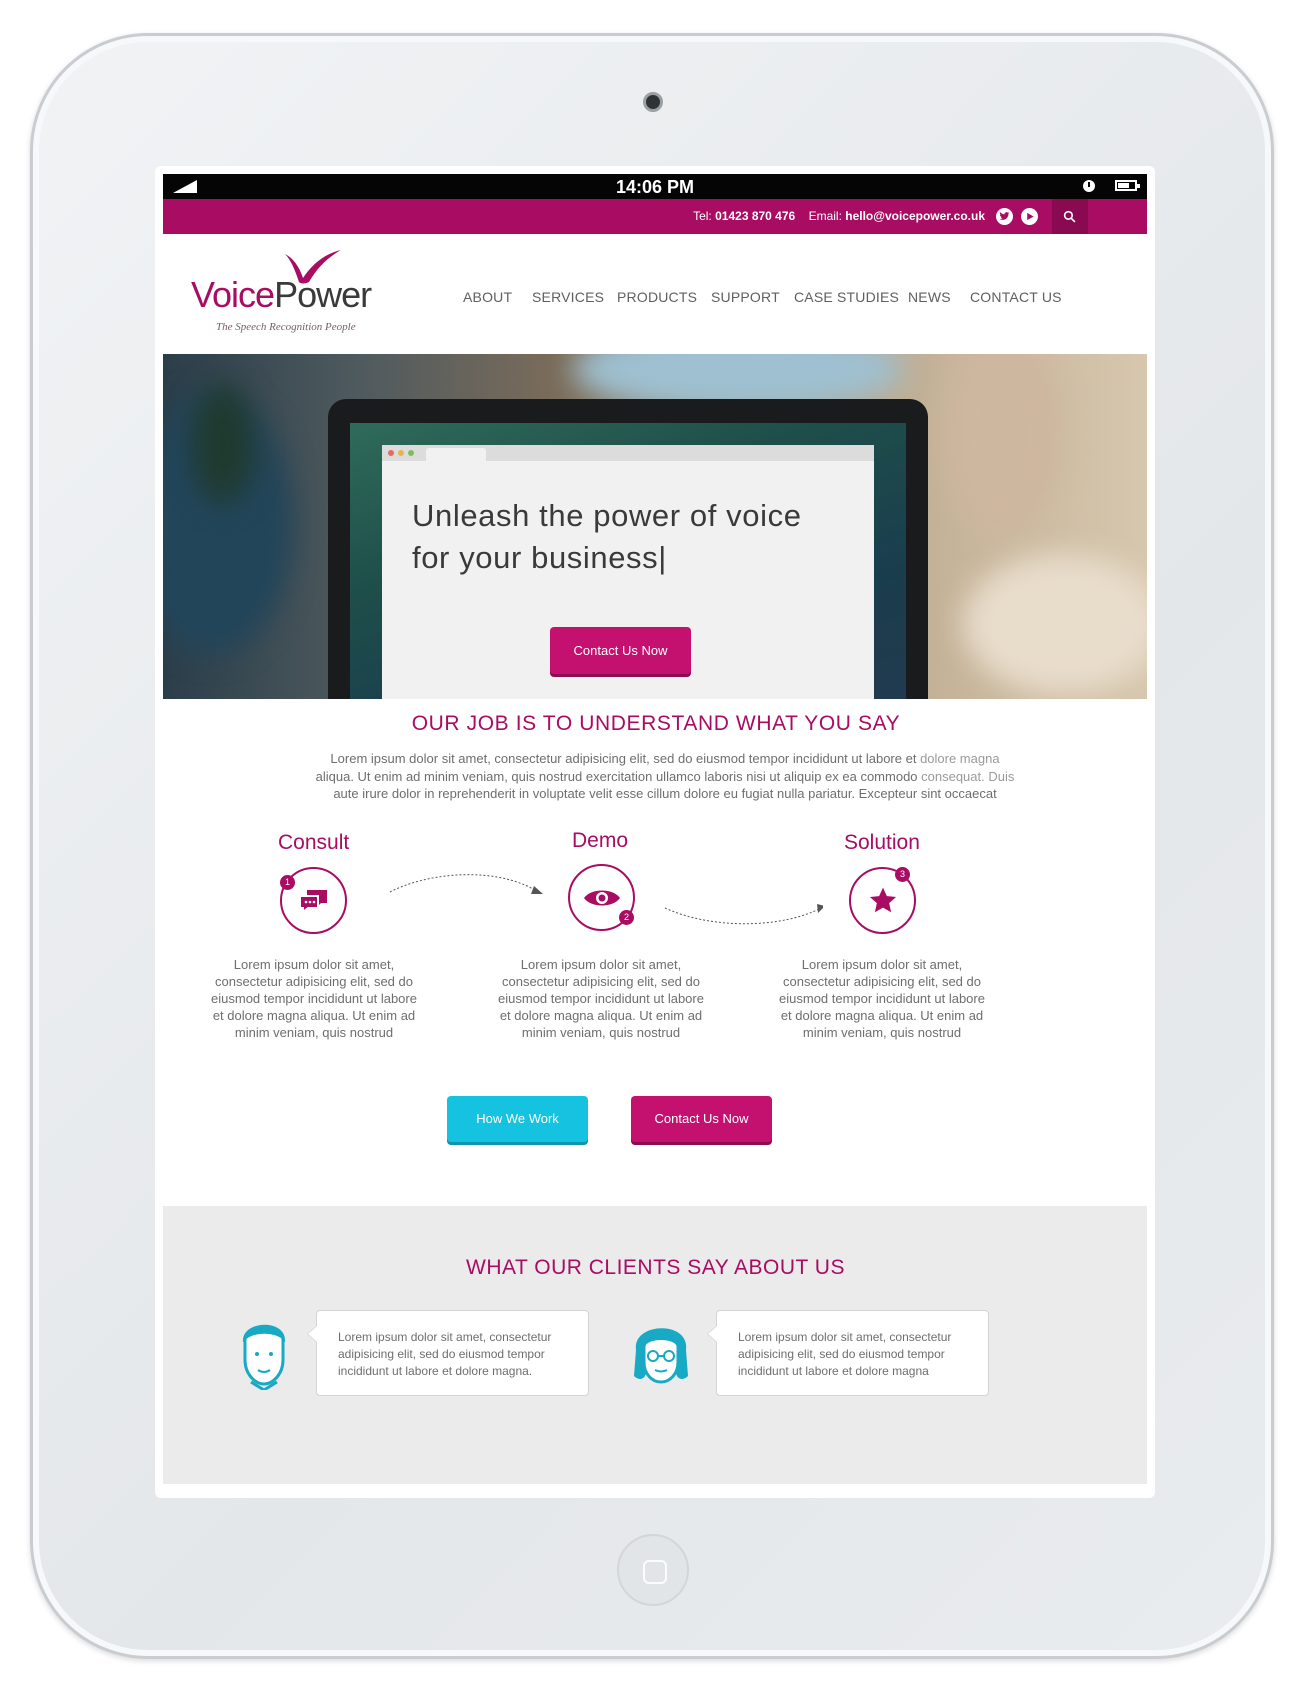 This screenshot has height=1689, width=1307. Describe the element at coordinates (701, 1119) in the screenshot. I see `contact-us-button: Contact Us Now` at that location.